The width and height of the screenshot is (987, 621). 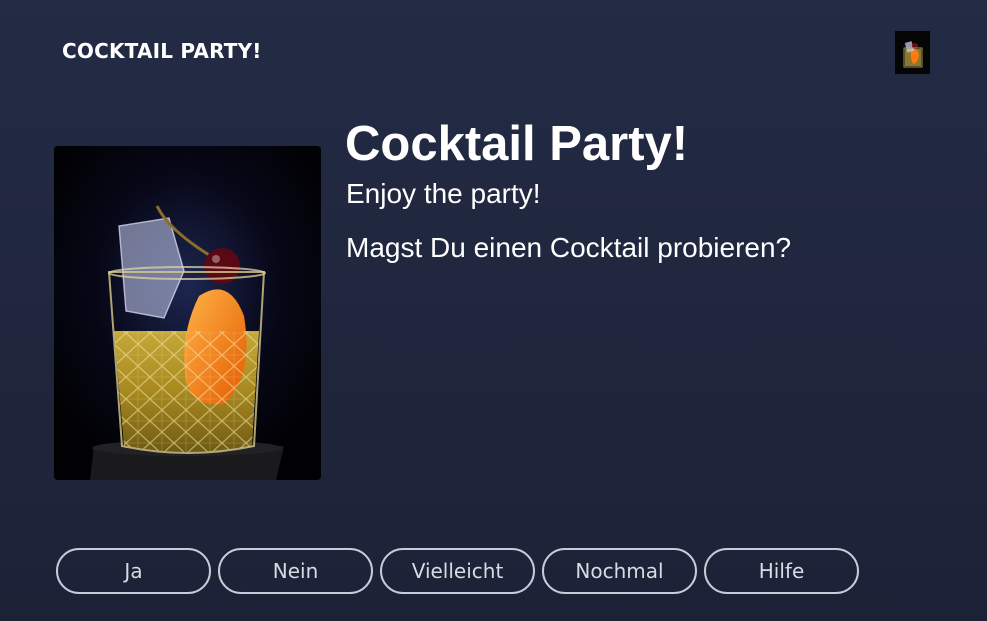 What do you see at coordinates (569, 247) in the screenshot?
I see `question-prompt: Magst Du einen Cocktail probieren?` at bounding box center [569, 247].